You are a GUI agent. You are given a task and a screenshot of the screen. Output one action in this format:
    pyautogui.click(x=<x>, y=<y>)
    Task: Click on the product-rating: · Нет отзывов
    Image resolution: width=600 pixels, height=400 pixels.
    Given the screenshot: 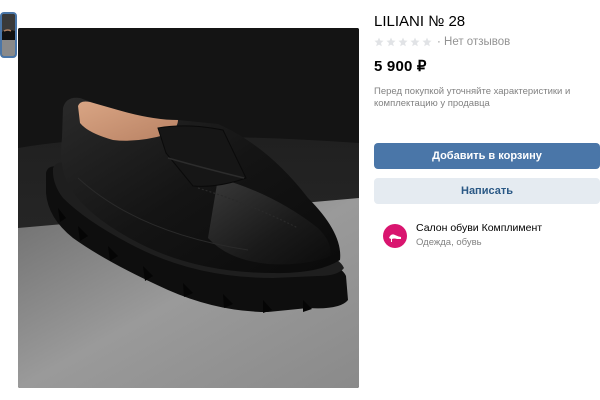 What is the action you would take?
    pyautogui.click(x=442, y=42)
    